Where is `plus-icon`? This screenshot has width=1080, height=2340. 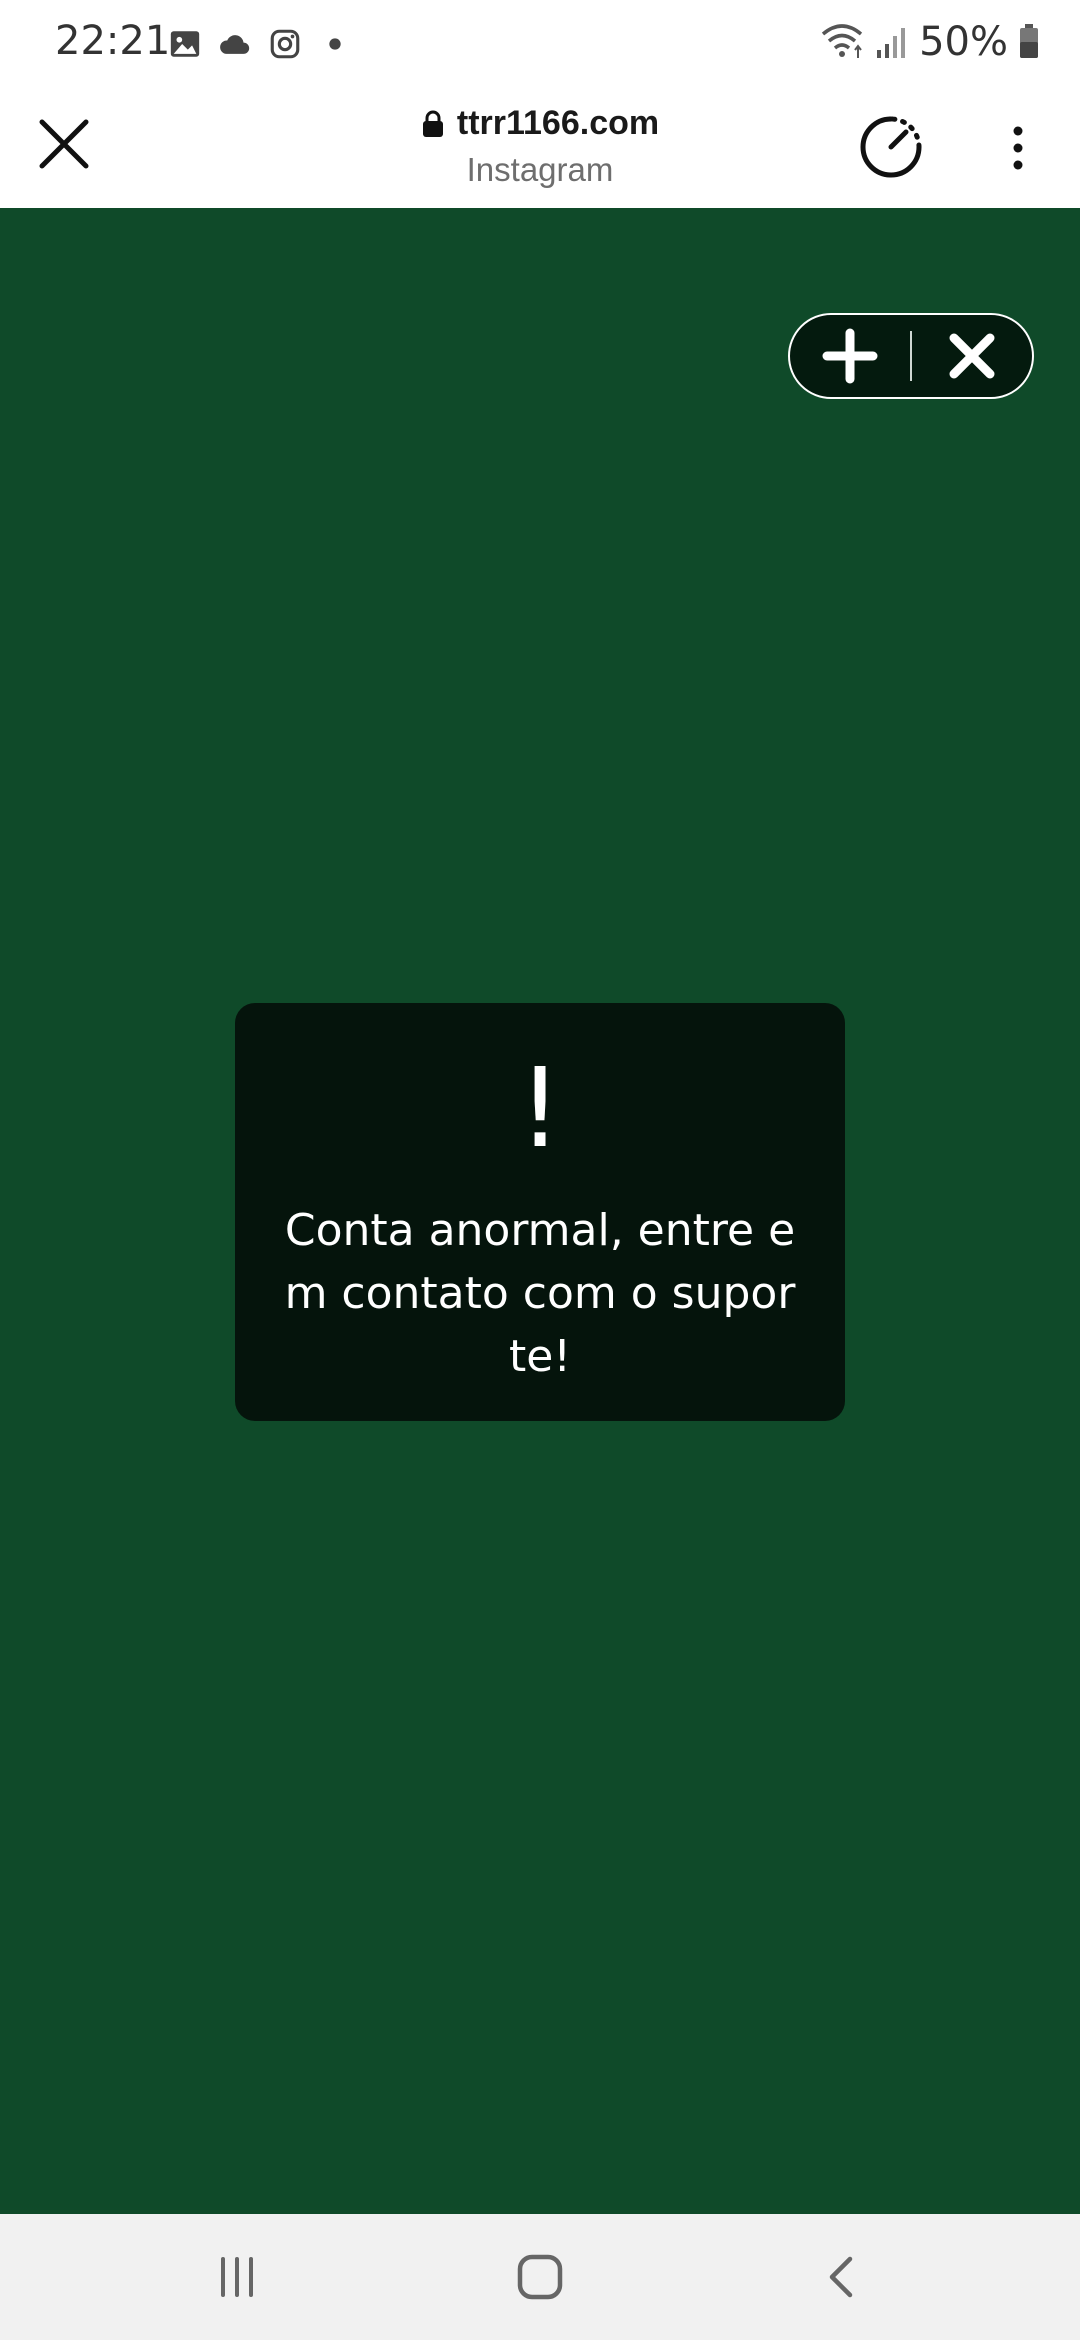
plus-icon is located at coordinates (850, 356).